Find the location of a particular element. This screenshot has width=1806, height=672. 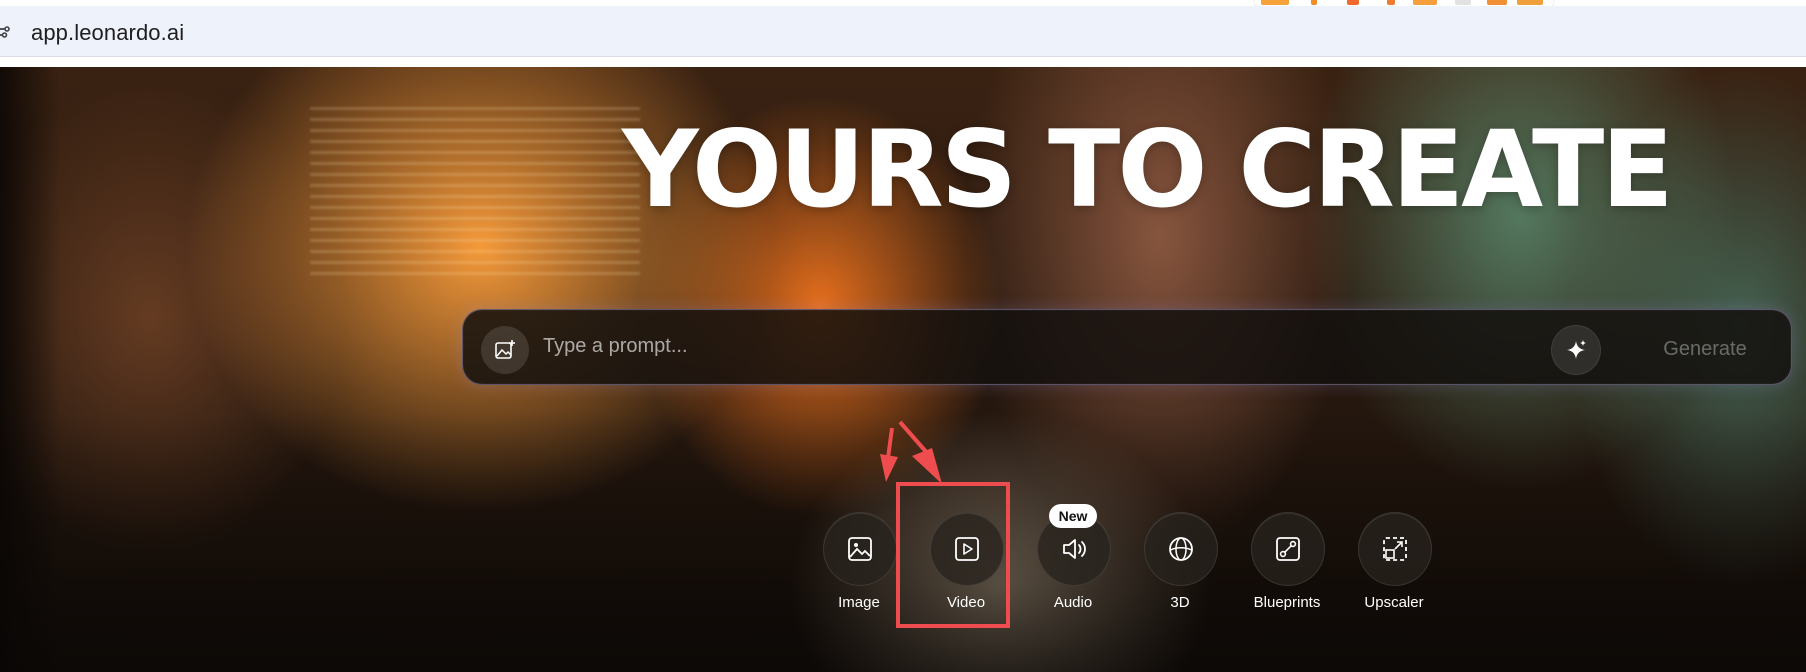

image-add-icon is located at coordinates (505, 349).